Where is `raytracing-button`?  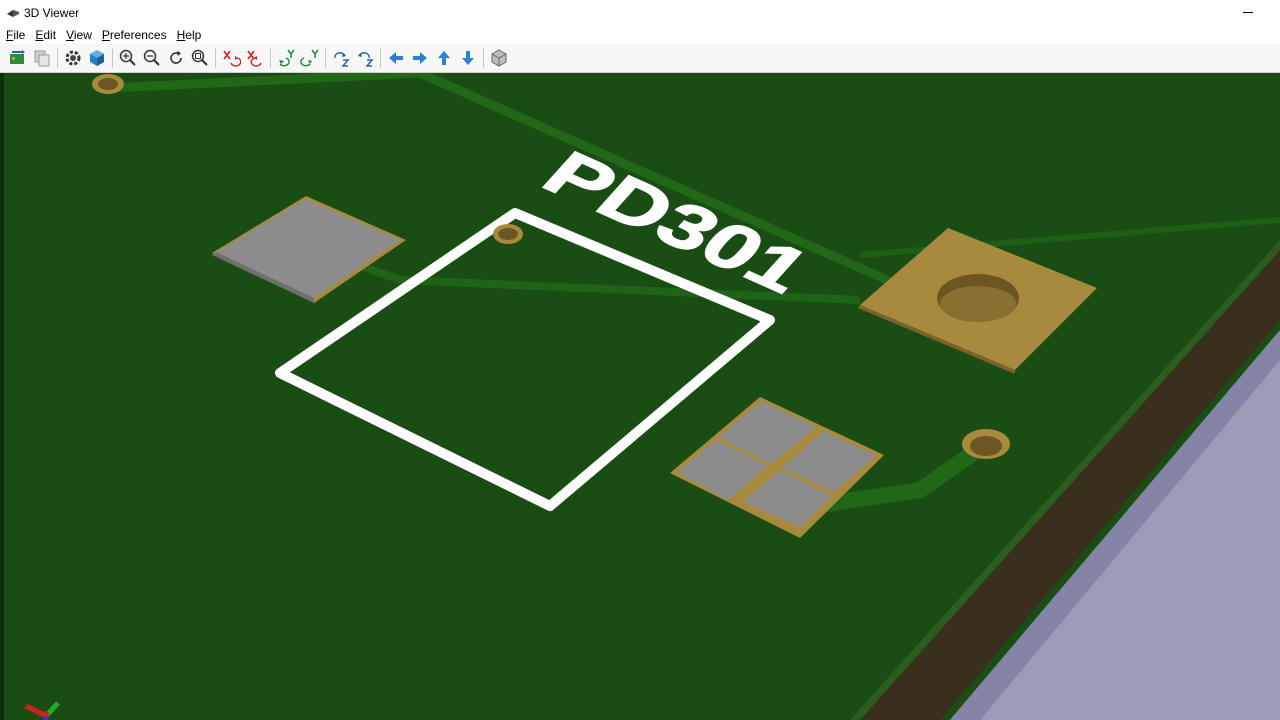
raytracing-button is located at coordinates (97, 58).